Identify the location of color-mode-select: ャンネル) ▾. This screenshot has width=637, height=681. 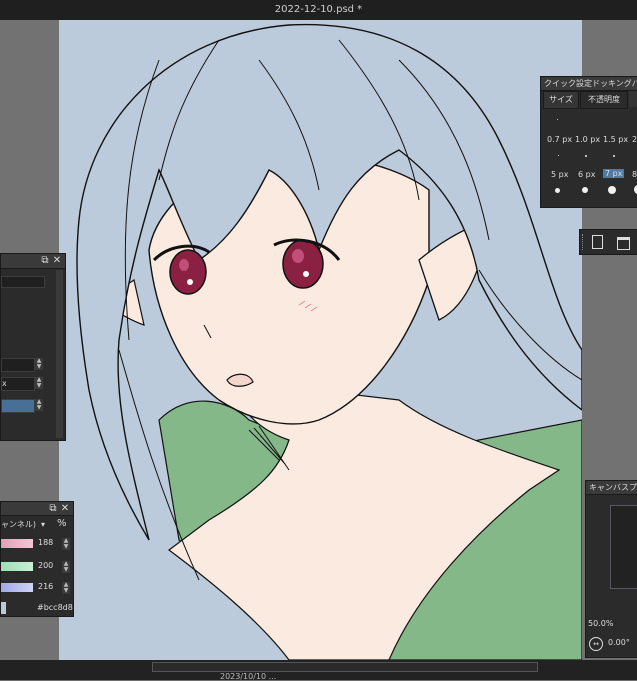
(24, 525).